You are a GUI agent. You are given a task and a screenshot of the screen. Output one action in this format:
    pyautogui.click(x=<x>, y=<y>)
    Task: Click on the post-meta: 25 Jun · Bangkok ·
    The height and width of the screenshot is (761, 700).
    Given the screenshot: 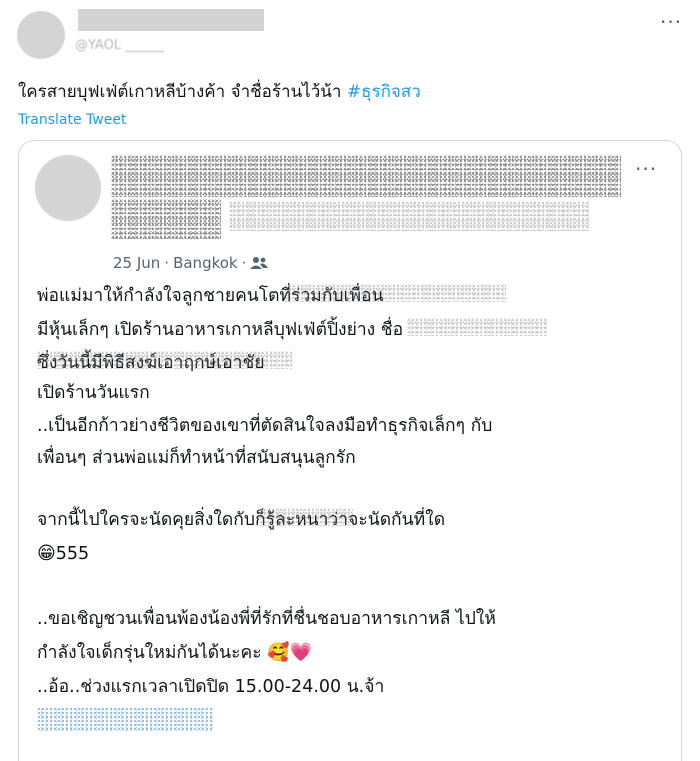 What is the action you would take?
    pyautogui.click(x=191, y=263)
    